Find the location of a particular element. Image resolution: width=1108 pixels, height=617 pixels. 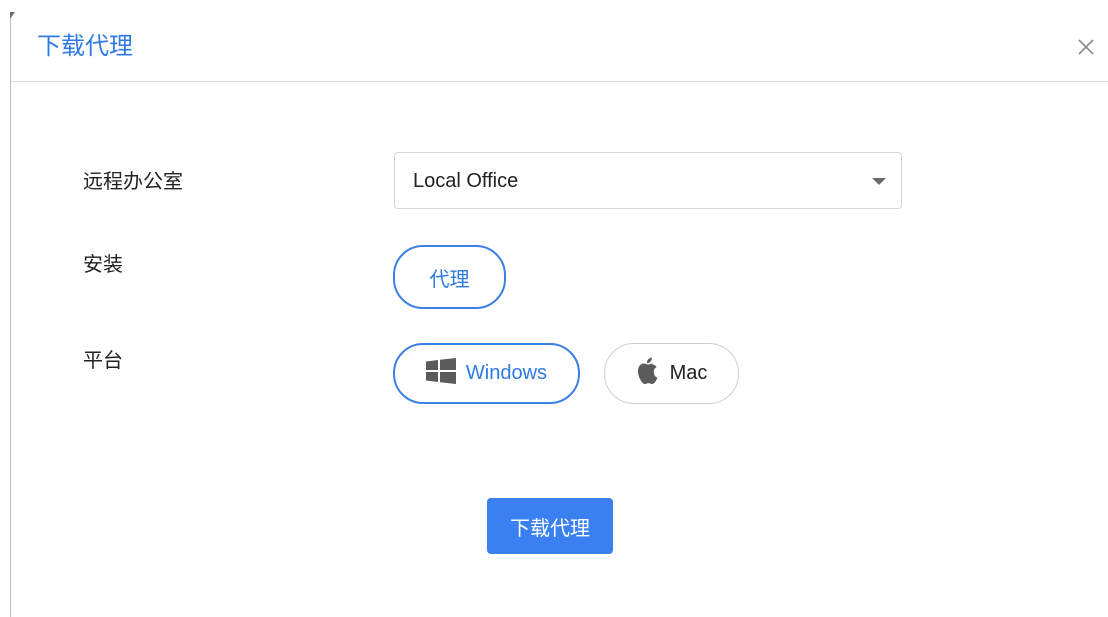

chevron-down-icon is located at coordinates (879, 181).